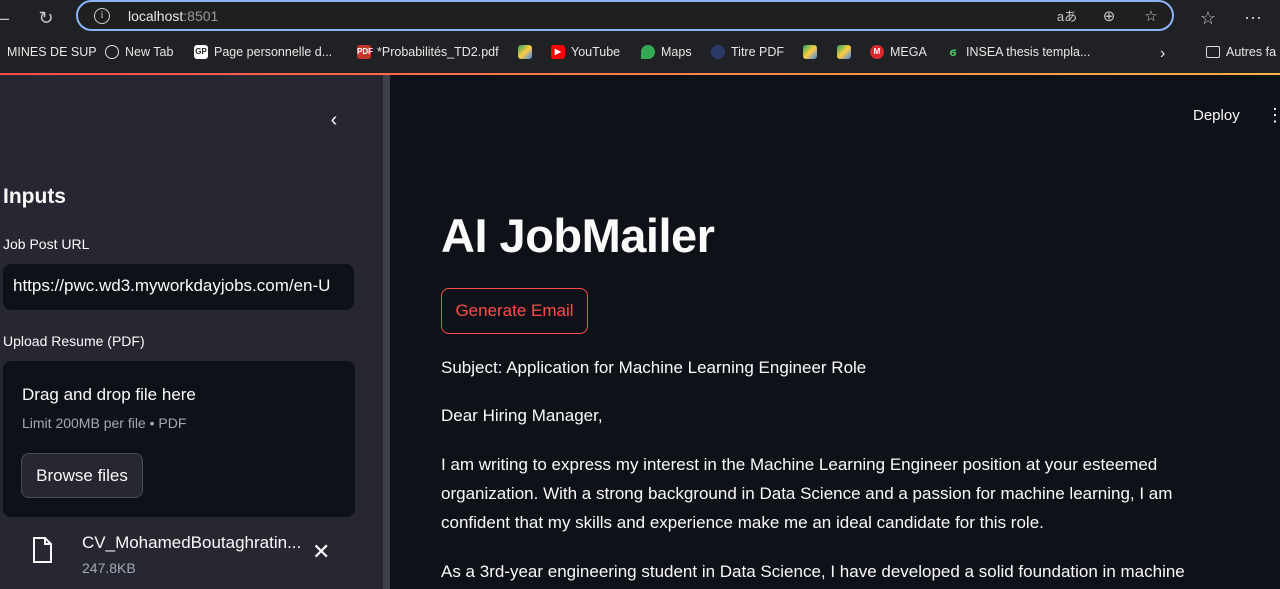 The width and height of the screenshot is (1280, 589). What do you see at coordinates (1216, 115) in the screenshot?
I see `deploy-button: Deploy` at bounding box center [1216, 115].